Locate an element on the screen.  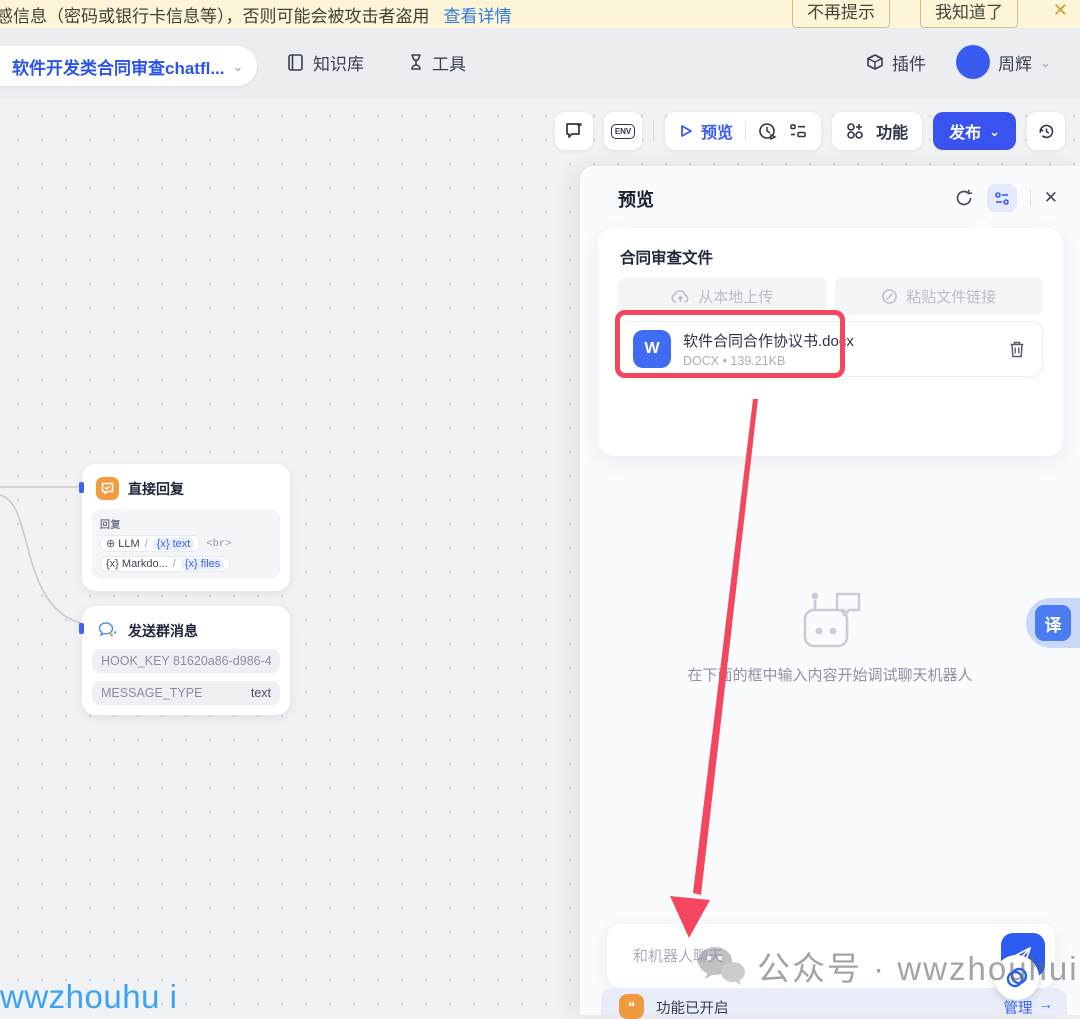
empty-hint-text: 在下面的框中输入内容开始调试聊天机器人 is located at coordinates (830, 675).